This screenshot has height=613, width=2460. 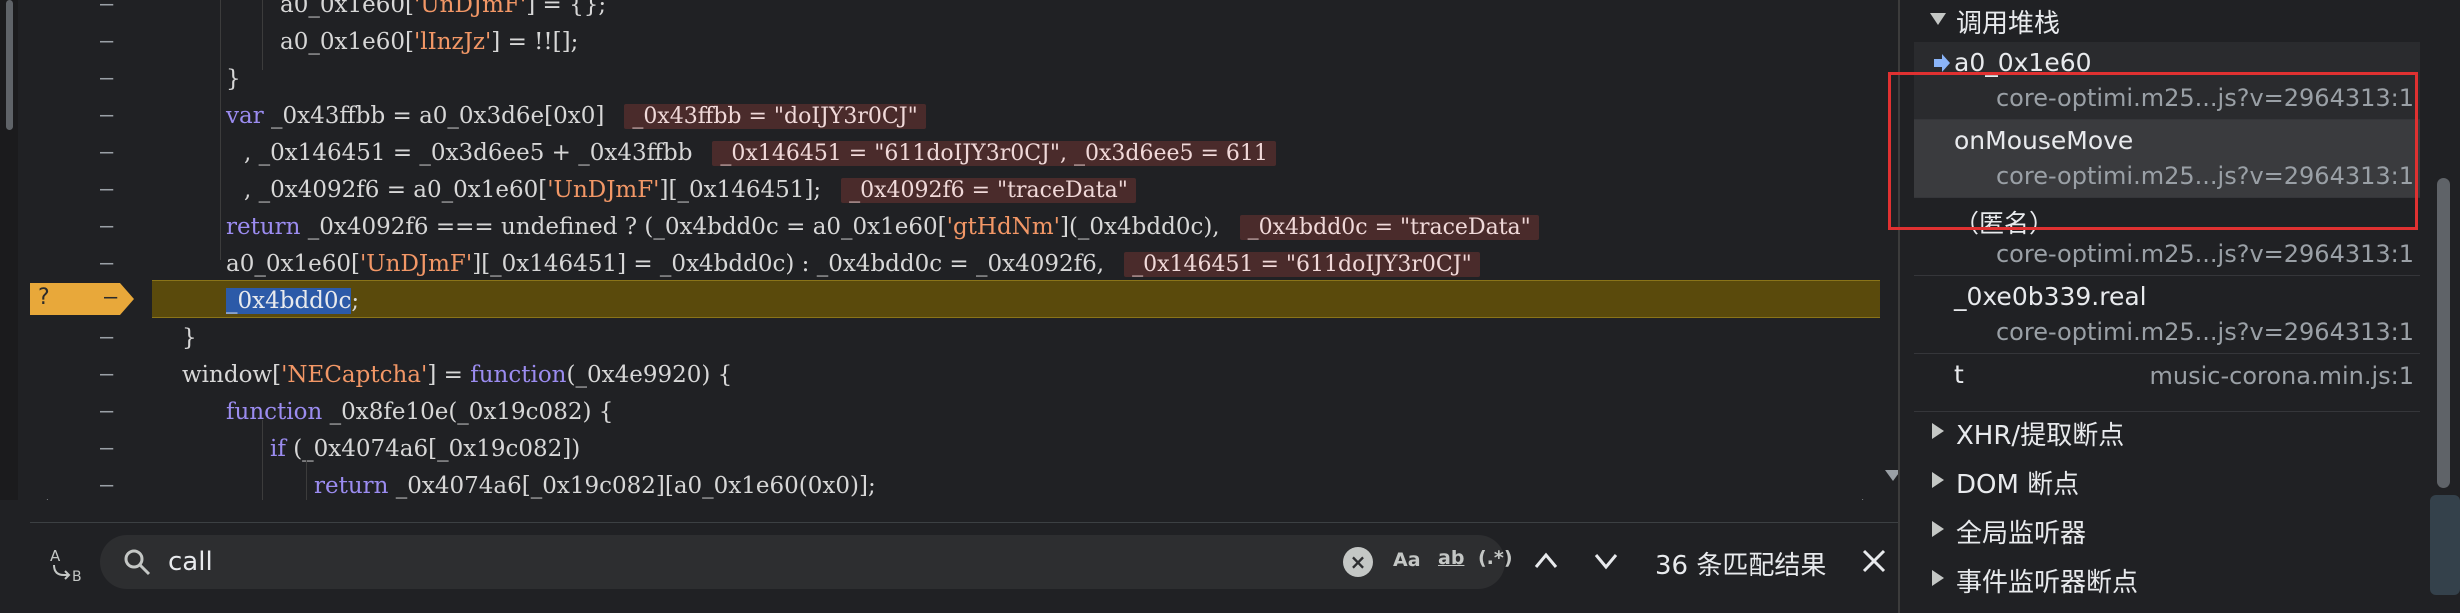 I want to click on scroll-right-arrow-icon, so click(x=1867, y=499).